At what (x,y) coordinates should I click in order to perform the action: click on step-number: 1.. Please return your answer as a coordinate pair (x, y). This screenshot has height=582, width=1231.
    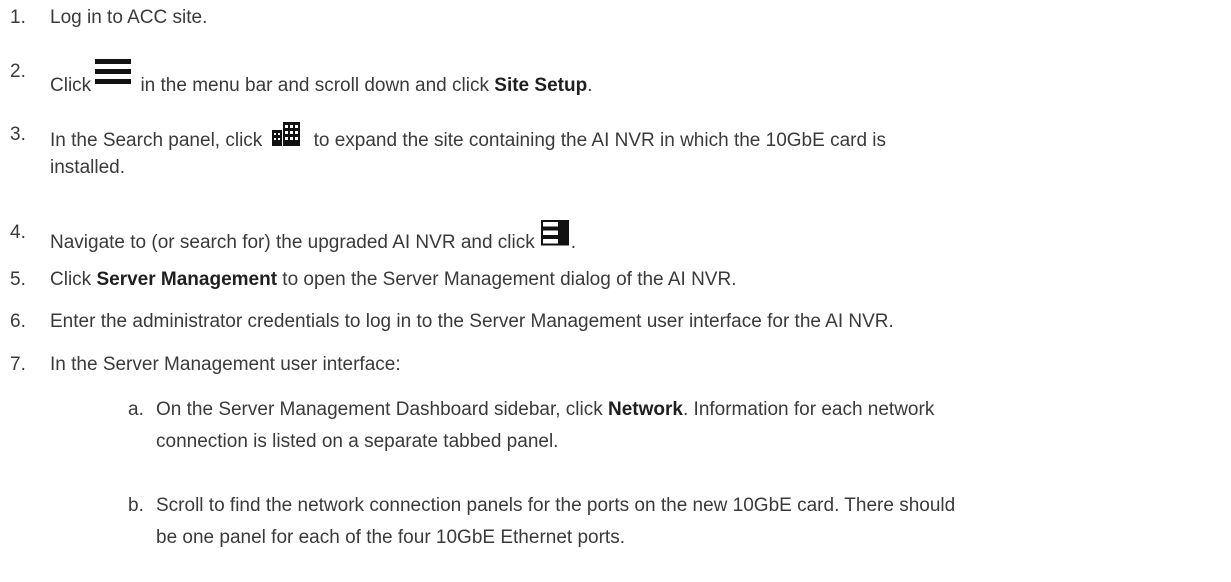
    Looking at the image, I should click on (18, 17).